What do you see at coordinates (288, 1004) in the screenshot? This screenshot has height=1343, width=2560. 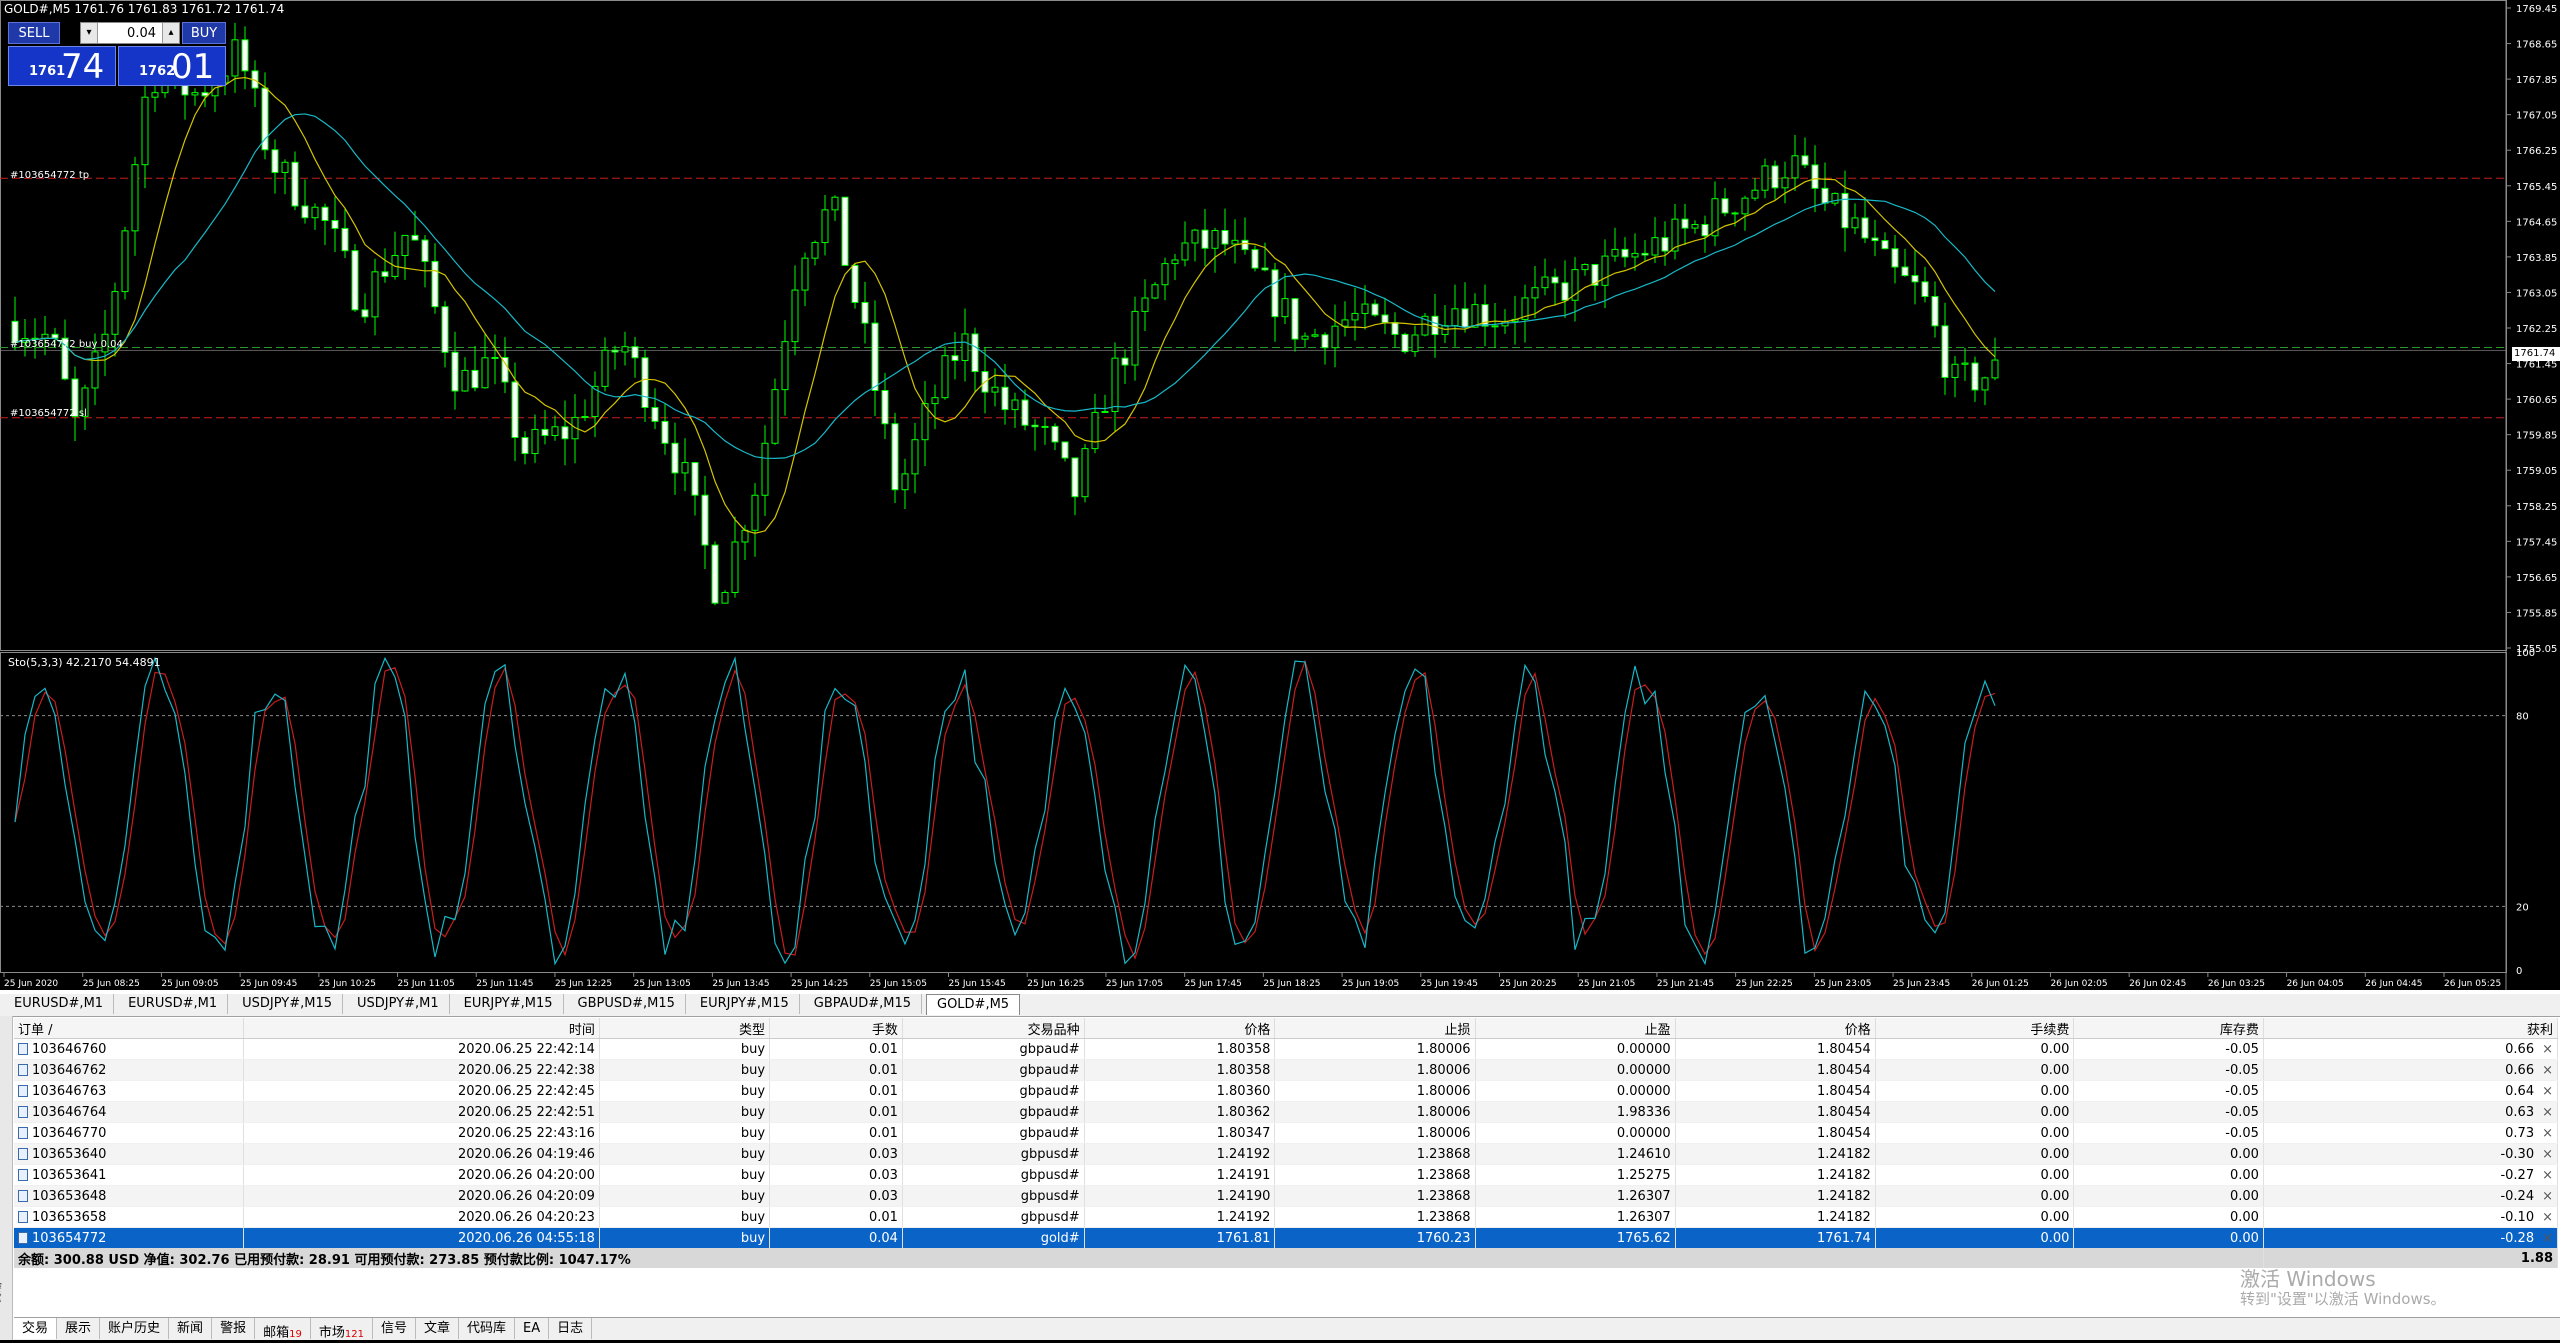 I see `symbol-tab: USDJPY#,M15` at bounding box center [288, 1004].